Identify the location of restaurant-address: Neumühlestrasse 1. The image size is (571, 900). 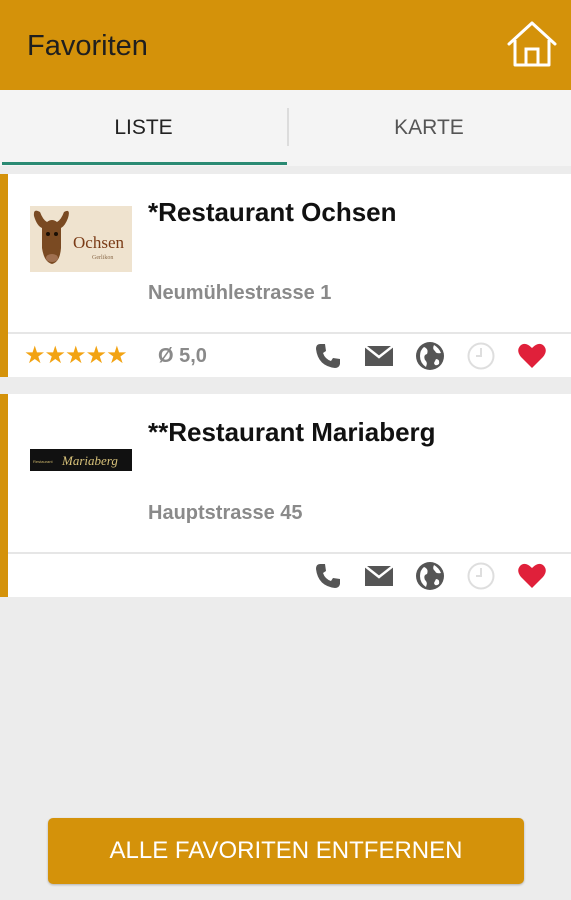
(240, 293).